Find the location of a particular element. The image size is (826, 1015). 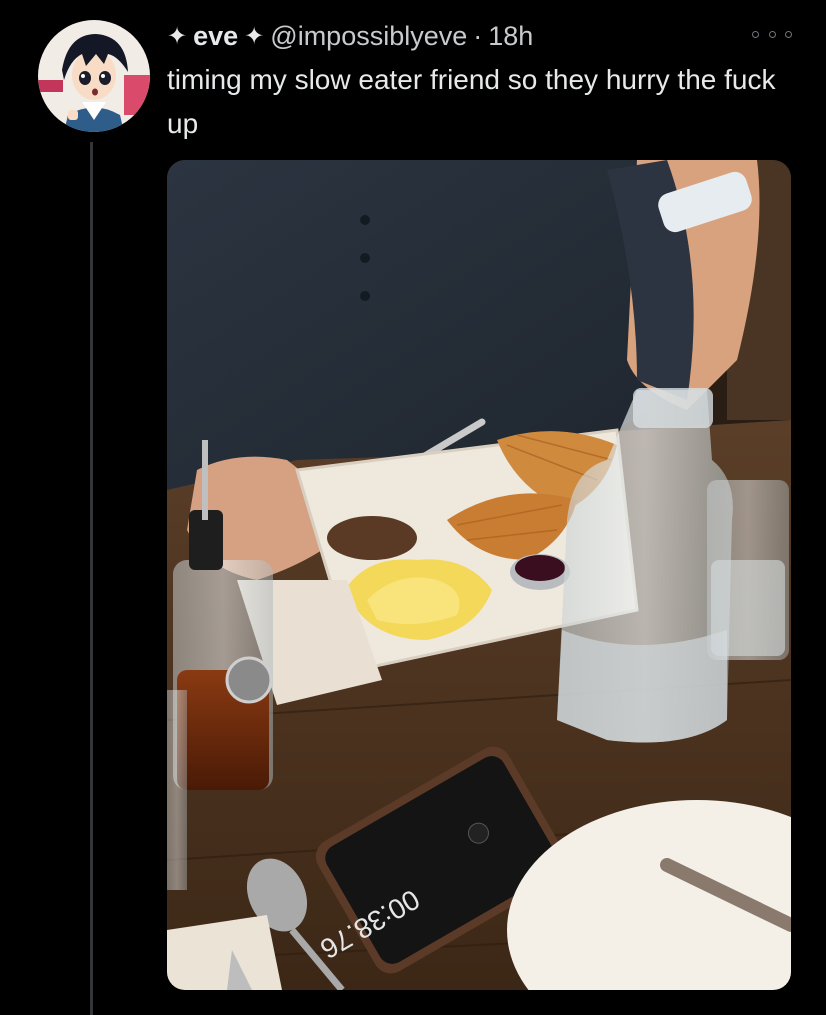

display-name: eve is located at coordinates (215, 36).